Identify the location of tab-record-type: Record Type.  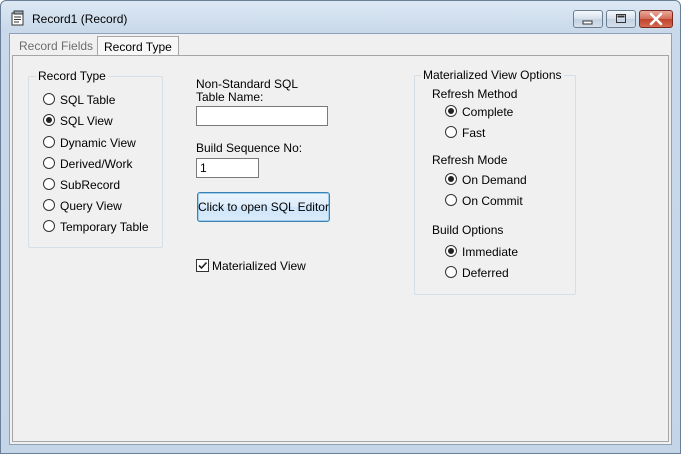
(138, 46).